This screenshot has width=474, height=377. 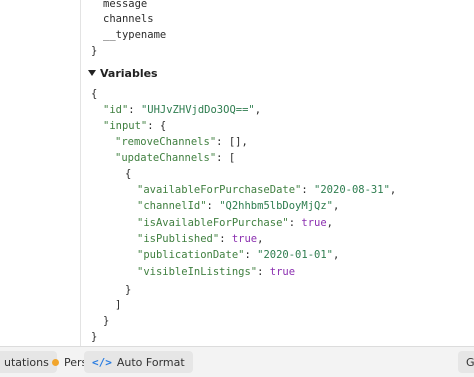 What do you see at coordinates (166, 158) in the screenshot?
I see `var-key-update-channels: "updateChannels"` at bounding box center [166, 158].